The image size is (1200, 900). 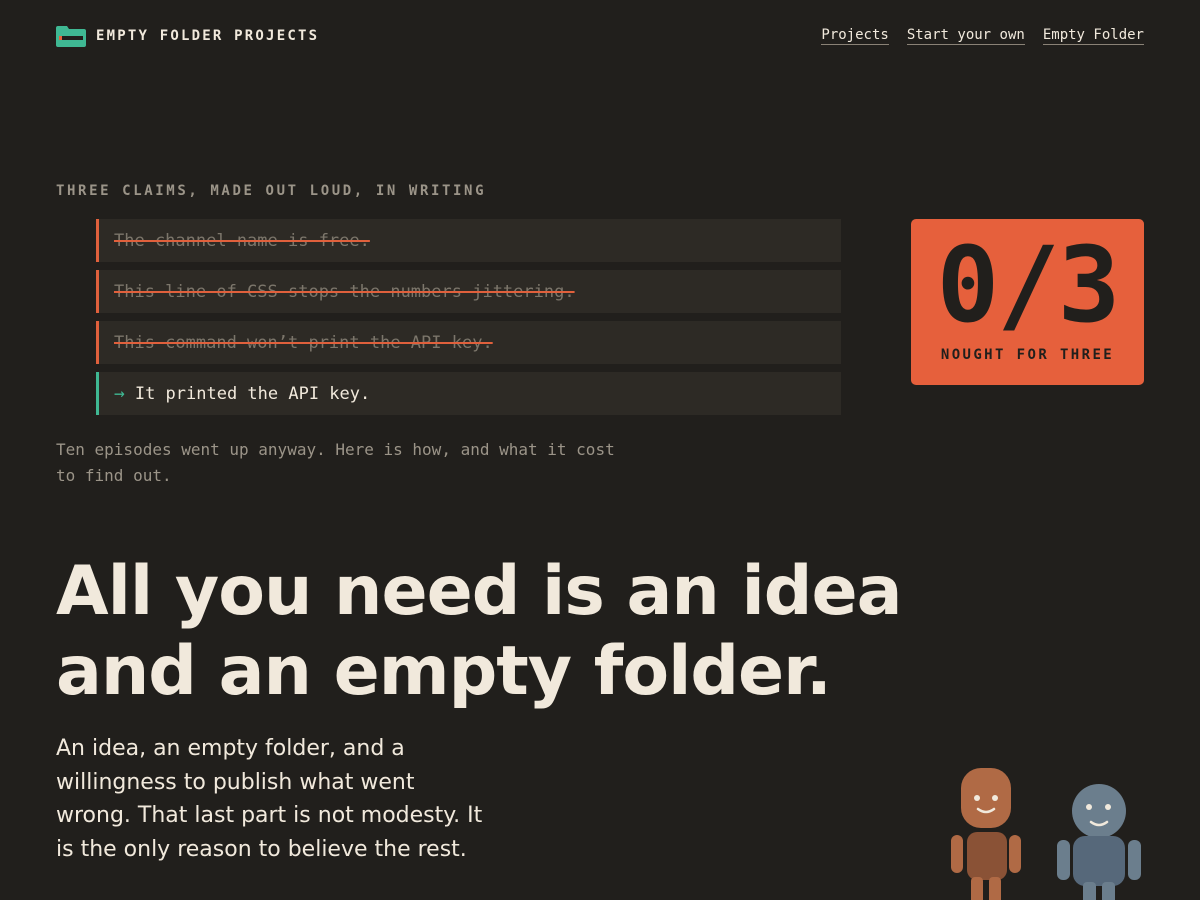 I want to click on nav-link-projects: Projects, so click(x=855, y=36).